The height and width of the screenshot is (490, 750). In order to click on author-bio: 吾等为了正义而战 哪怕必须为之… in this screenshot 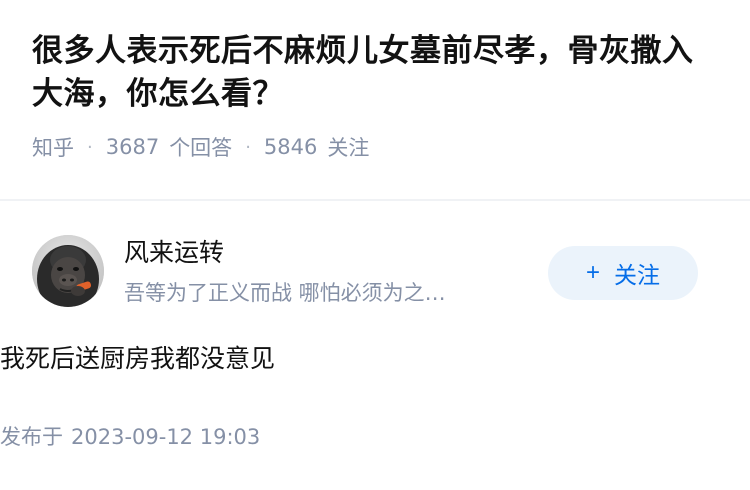, I will do `click(285, 293)`.